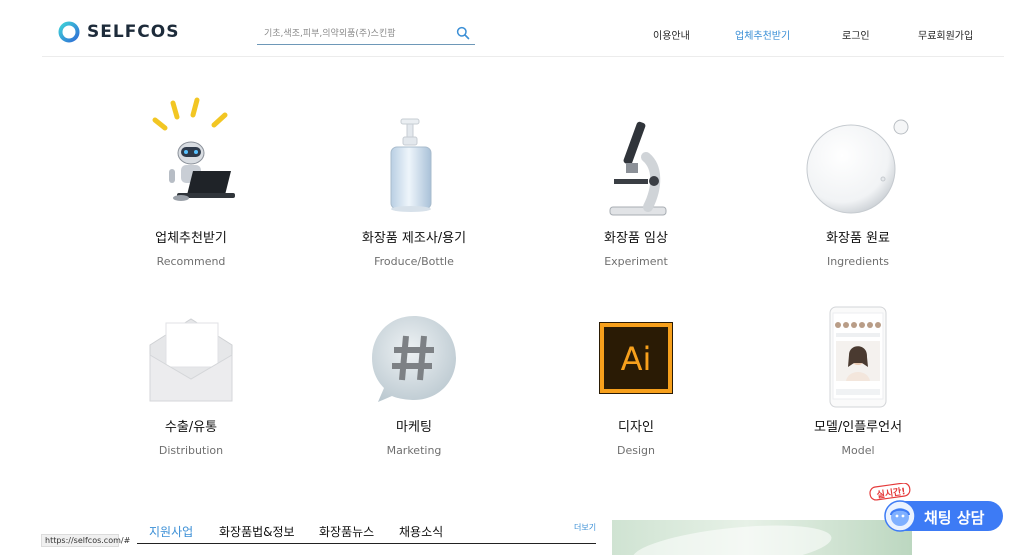  What do you see at coordinates (85, 540) in the screenshot?
I see `status-url: https://selfcos.com/#` at bounding box center [85, 540].